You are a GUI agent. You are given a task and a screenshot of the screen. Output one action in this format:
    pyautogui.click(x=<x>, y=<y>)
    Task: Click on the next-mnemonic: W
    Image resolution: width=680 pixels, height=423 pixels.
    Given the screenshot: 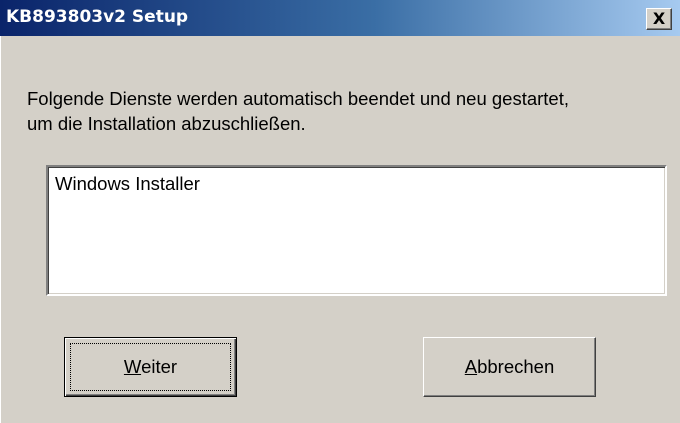 What is the action you would take?
    pyautogui.click(x=132, y=366)
    